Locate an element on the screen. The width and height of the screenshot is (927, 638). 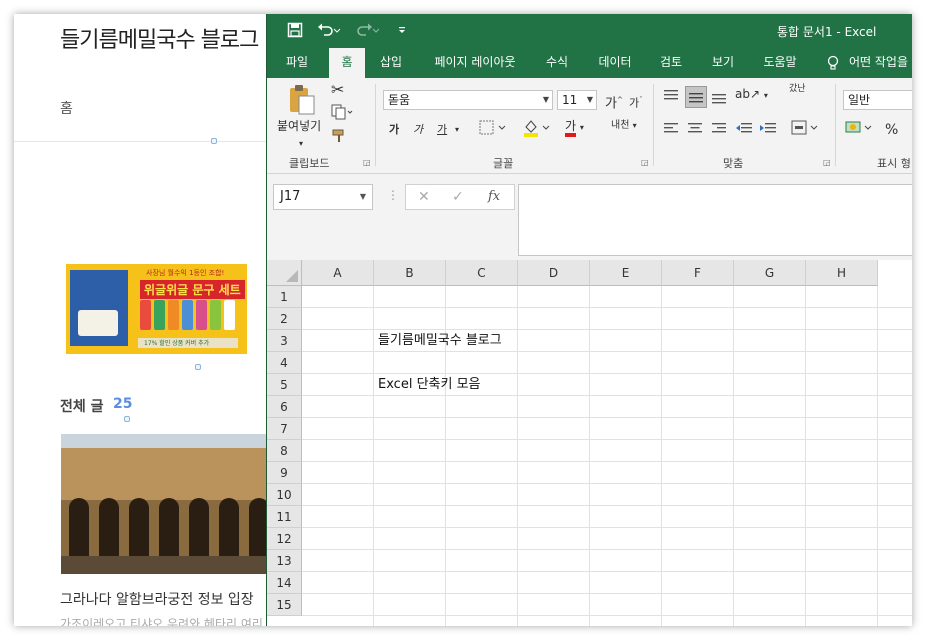
row-header: 1 is located at coordinates (284, 297).